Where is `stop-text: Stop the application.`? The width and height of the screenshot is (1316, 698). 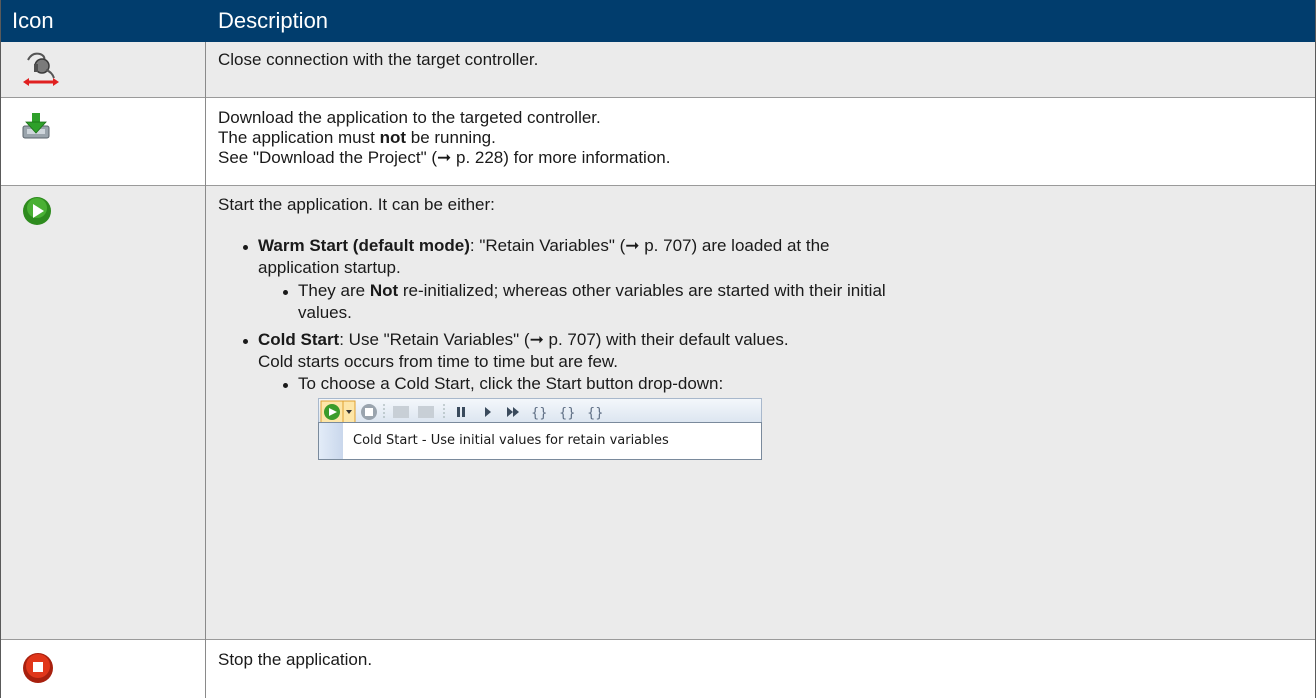
stop-text: Stop the application. is located at coordinates (295, 659).